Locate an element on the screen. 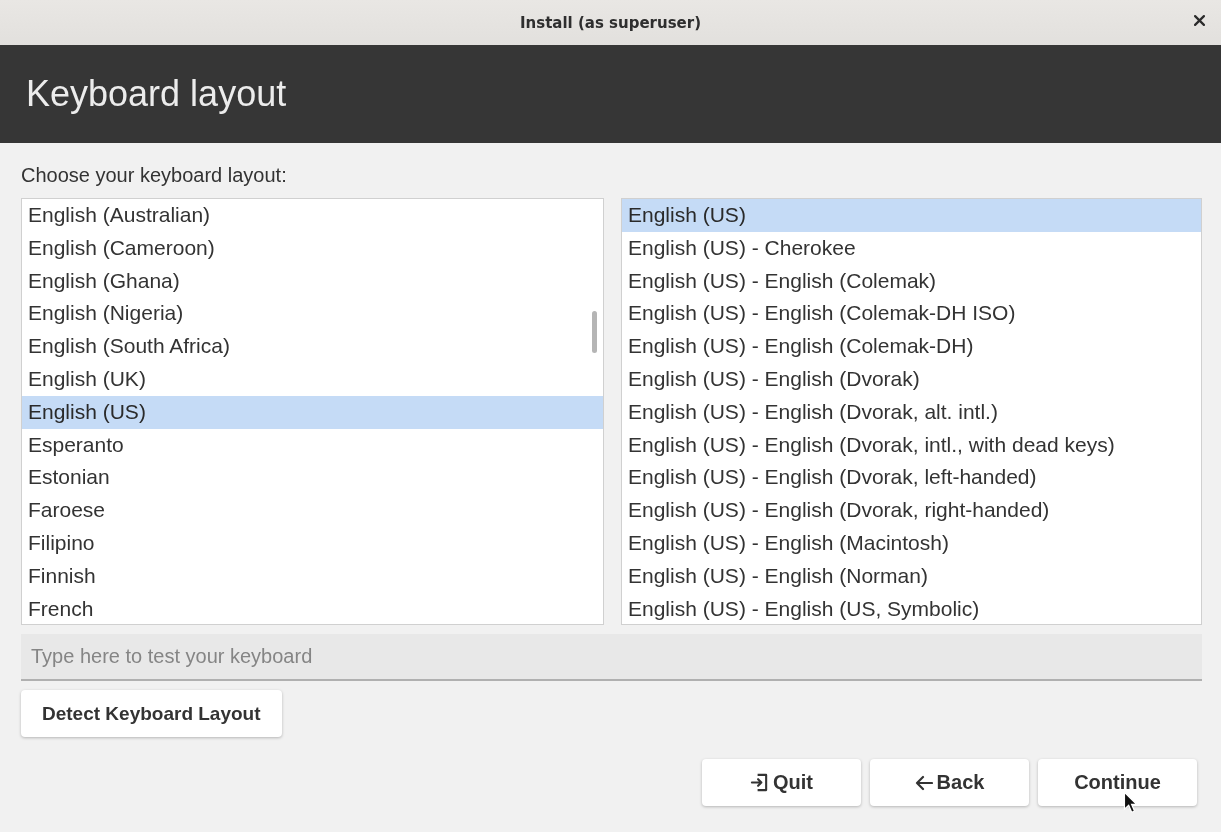 The height and width of the screenshot is (832, 1221). variant-list-item: English (US) - English (Dvorak, alt. intl.) is located at coordinates (911, 412).